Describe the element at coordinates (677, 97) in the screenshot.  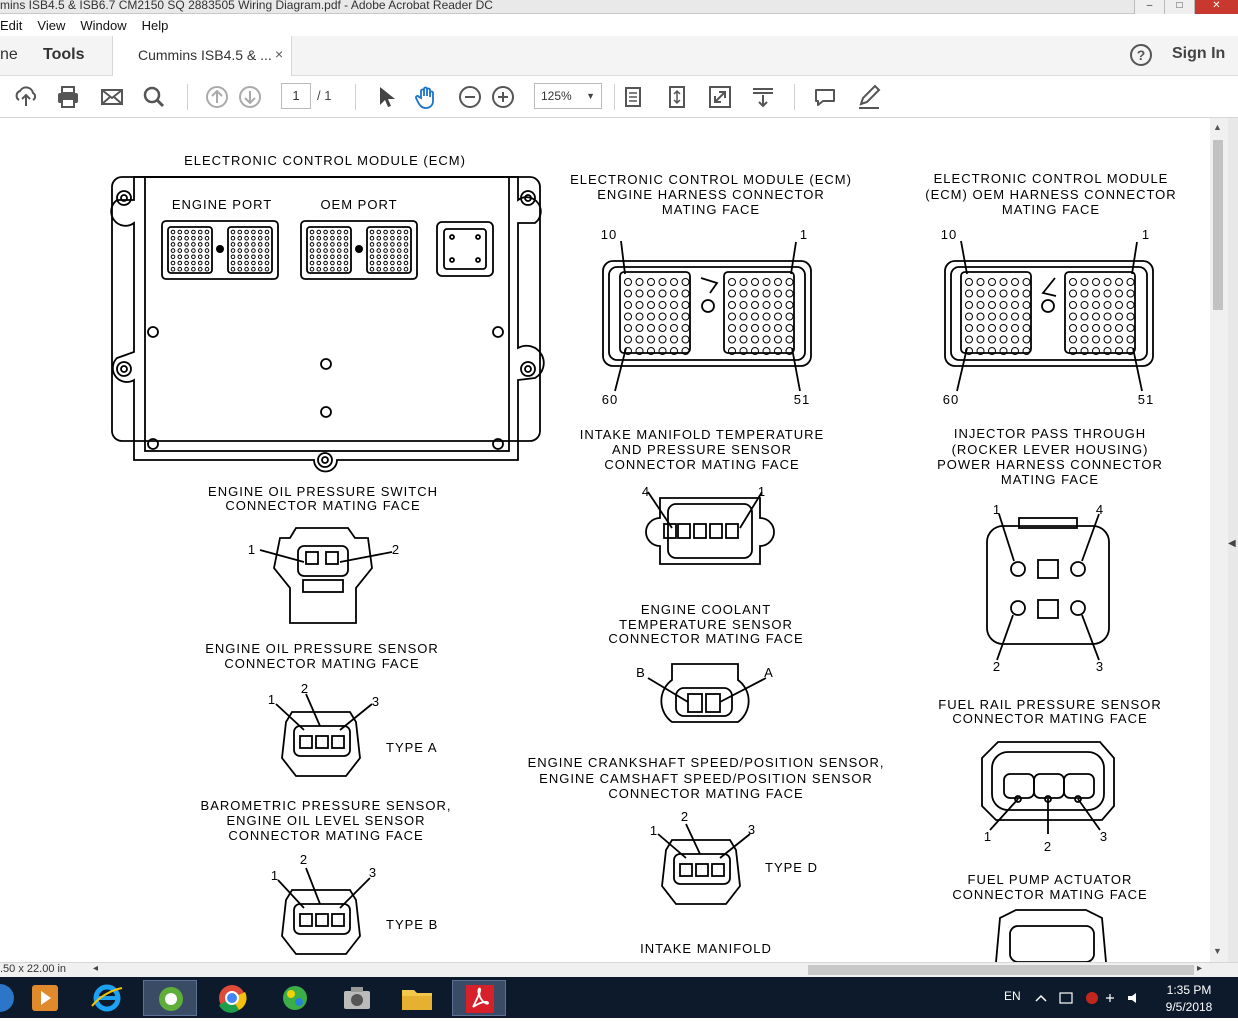
I see `scroll-mode-icon` at that location.